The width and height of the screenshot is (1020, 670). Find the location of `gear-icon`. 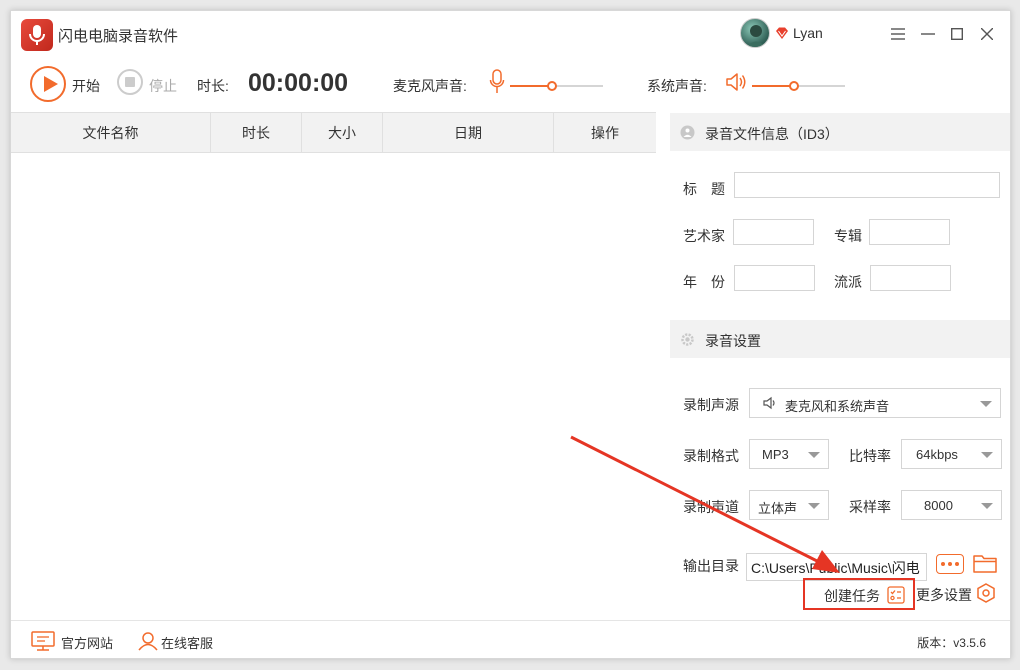

gear-icon is located at coordinates (687, 339).